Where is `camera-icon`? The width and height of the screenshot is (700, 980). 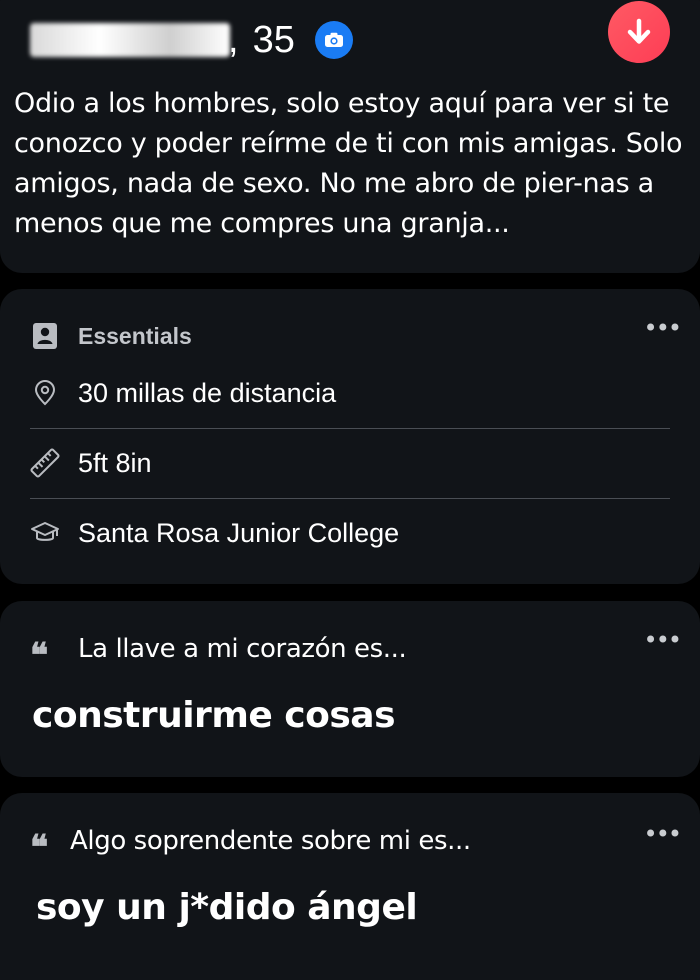 camera-icon is located at coordinates (333, 40).